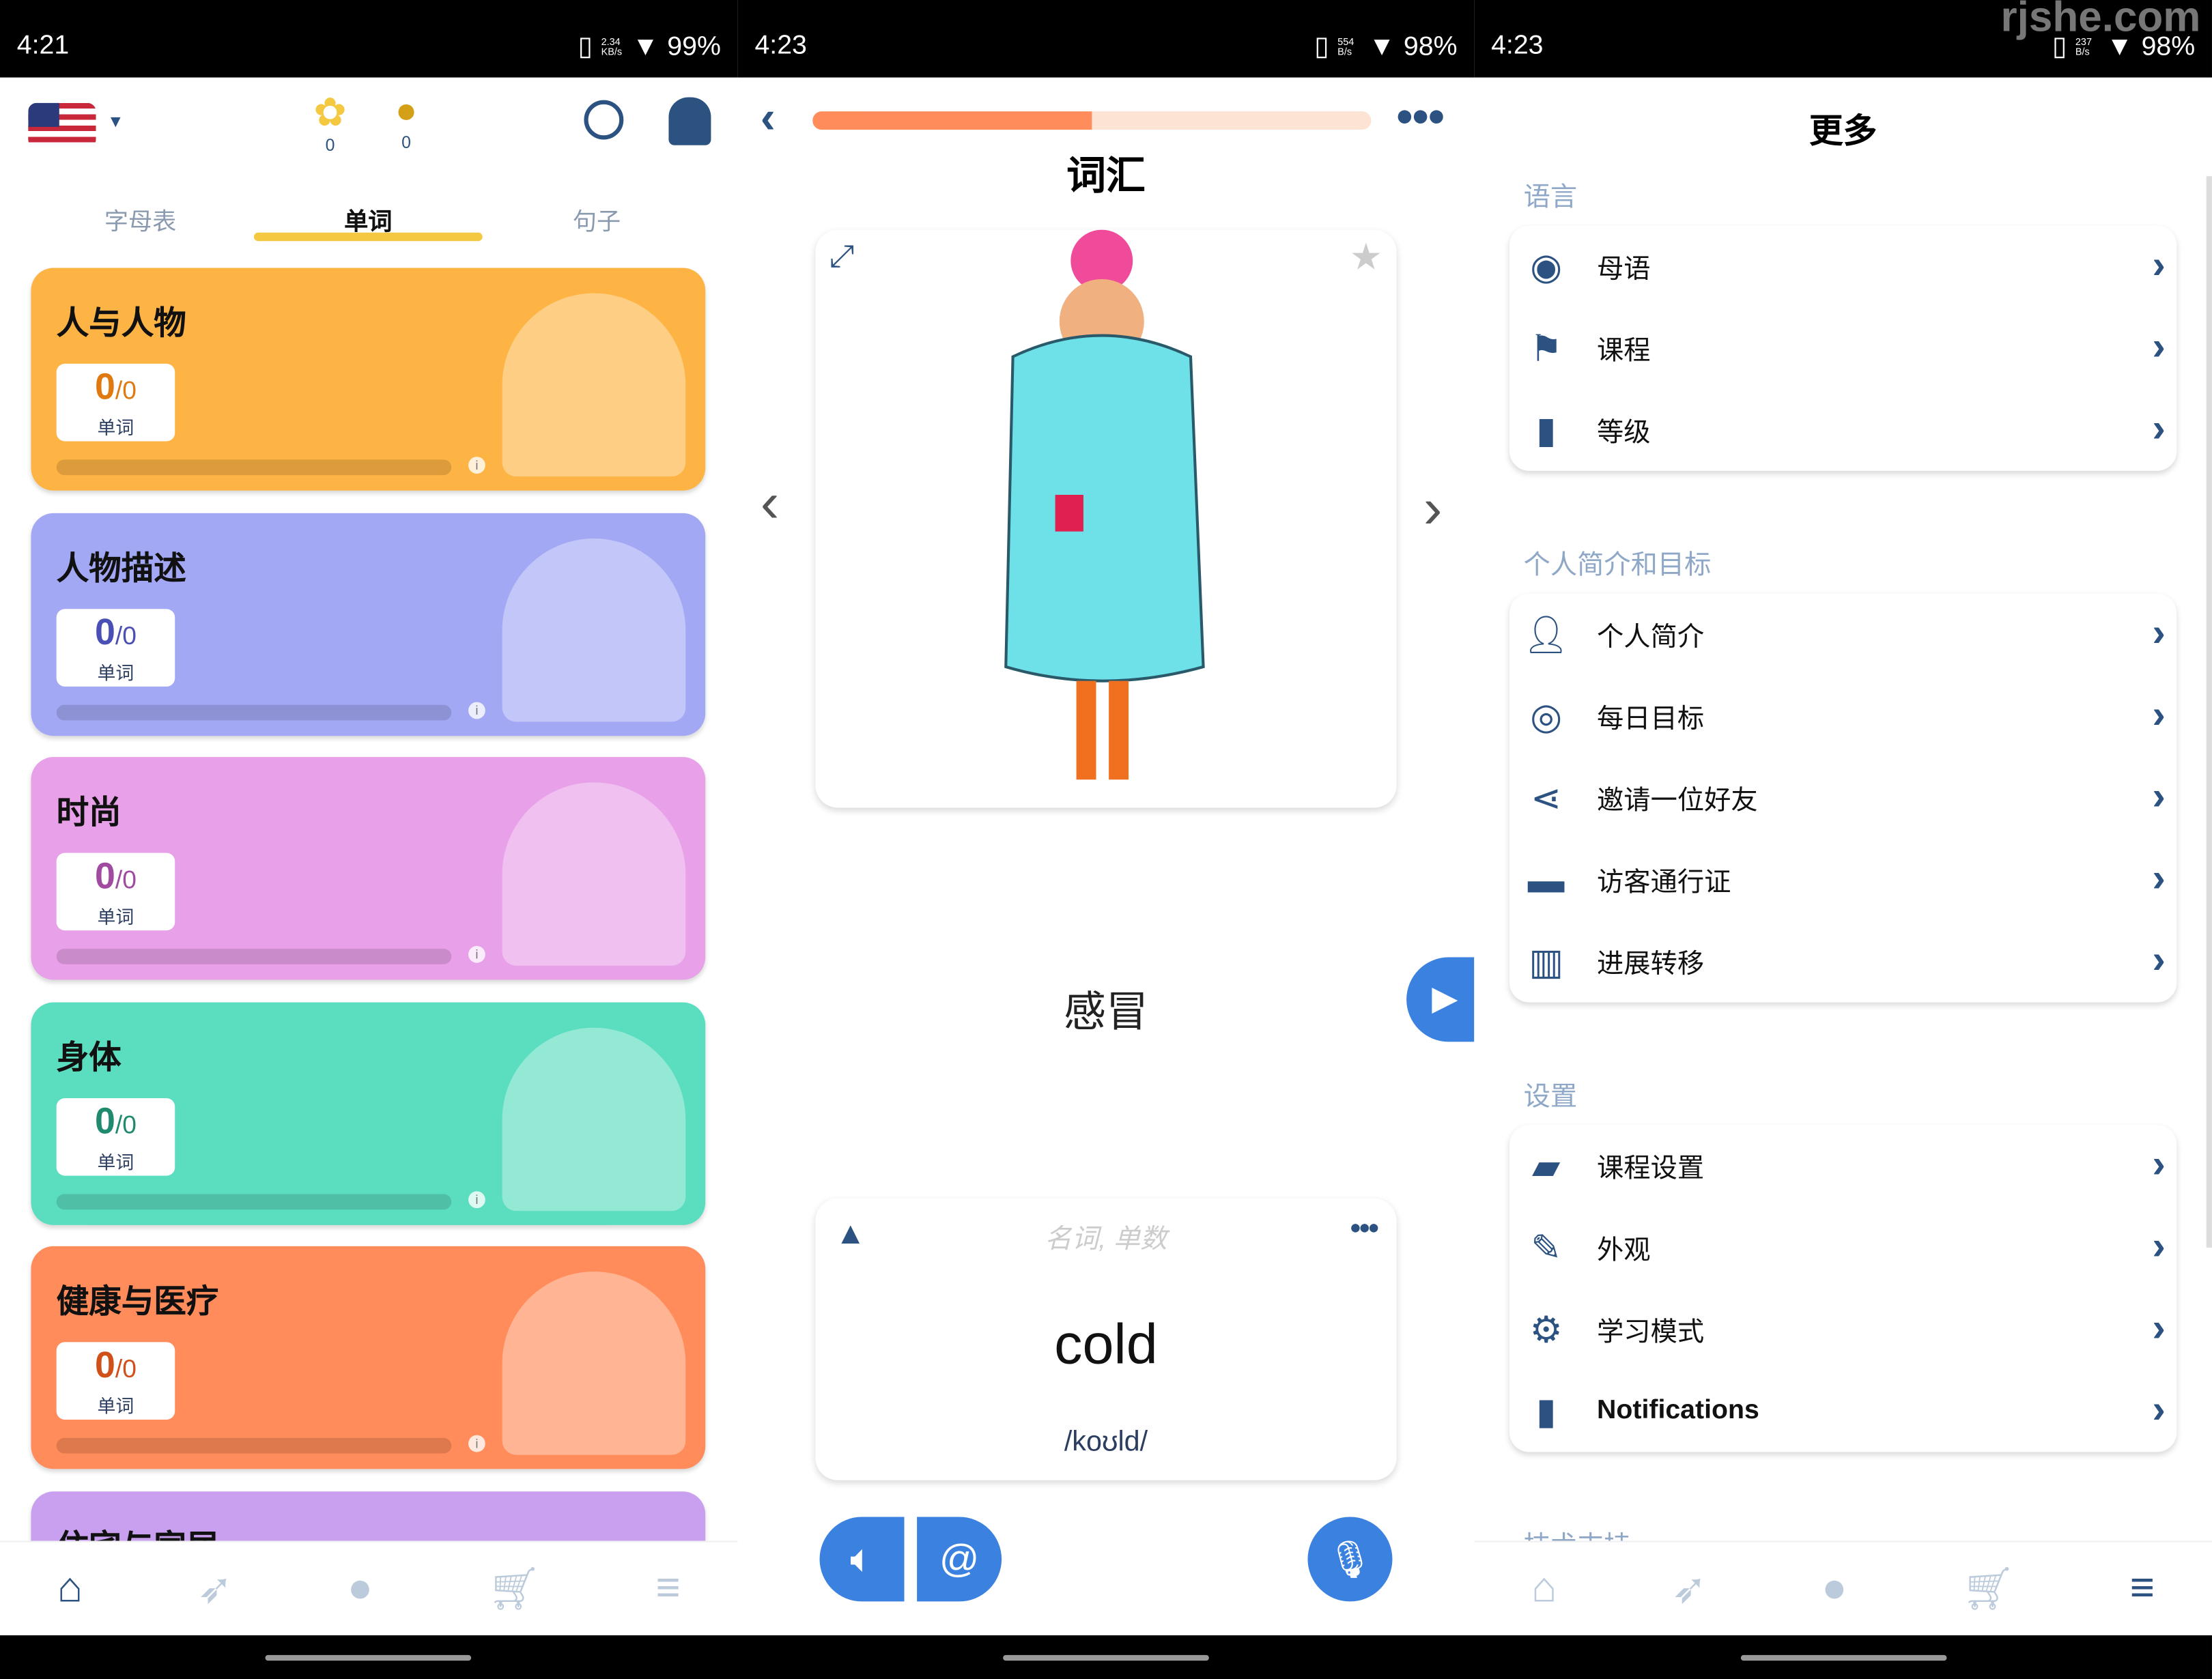 The image size is (2212, 1679). What do you see at coordinates (1346, 47) in the screenshot?
I see `network-speed: 554 B/s` at bounding box center [1346, 47].